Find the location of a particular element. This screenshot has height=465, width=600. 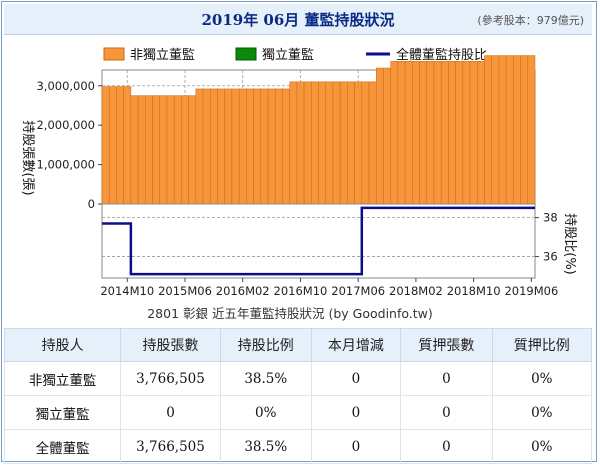

capital-note: (參考股本：979億元) is located at coordinates (530, 20).